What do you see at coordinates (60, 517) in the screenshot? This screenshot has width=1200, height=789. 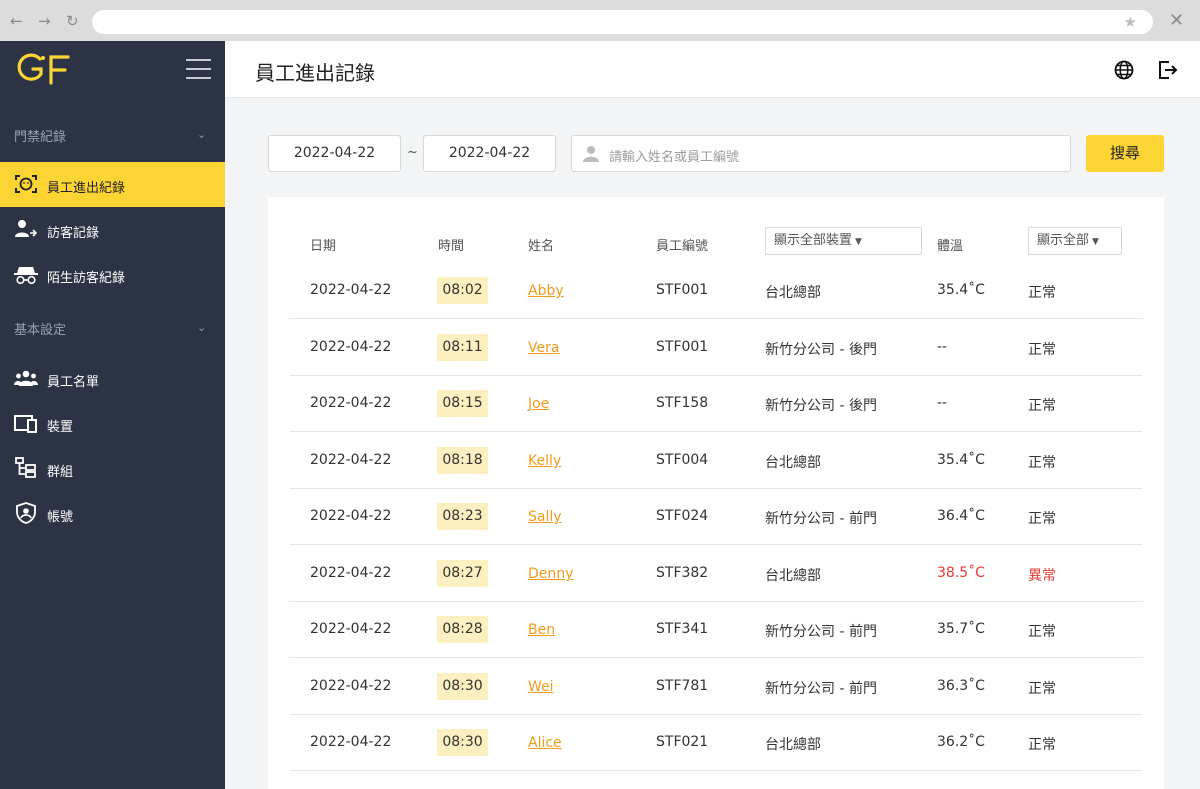 I see `sidebar-item-label: 帳號` at bounding box center [60, 517].